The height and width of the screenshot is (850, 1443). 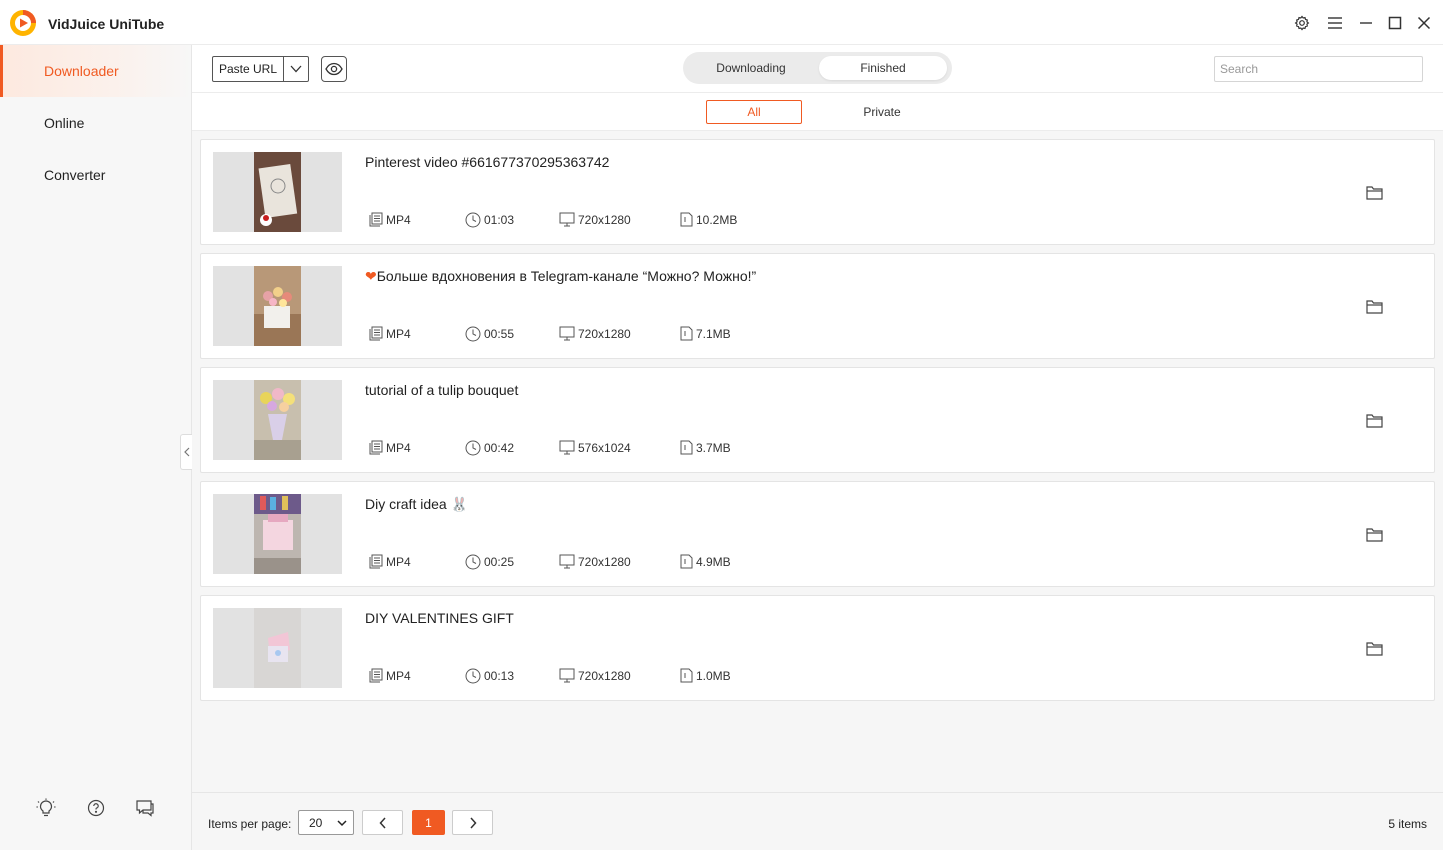 What do you see at coordinates (1335, 23) in the screenshot?
I see `menu-icon` at bounding box center [1335, 23].